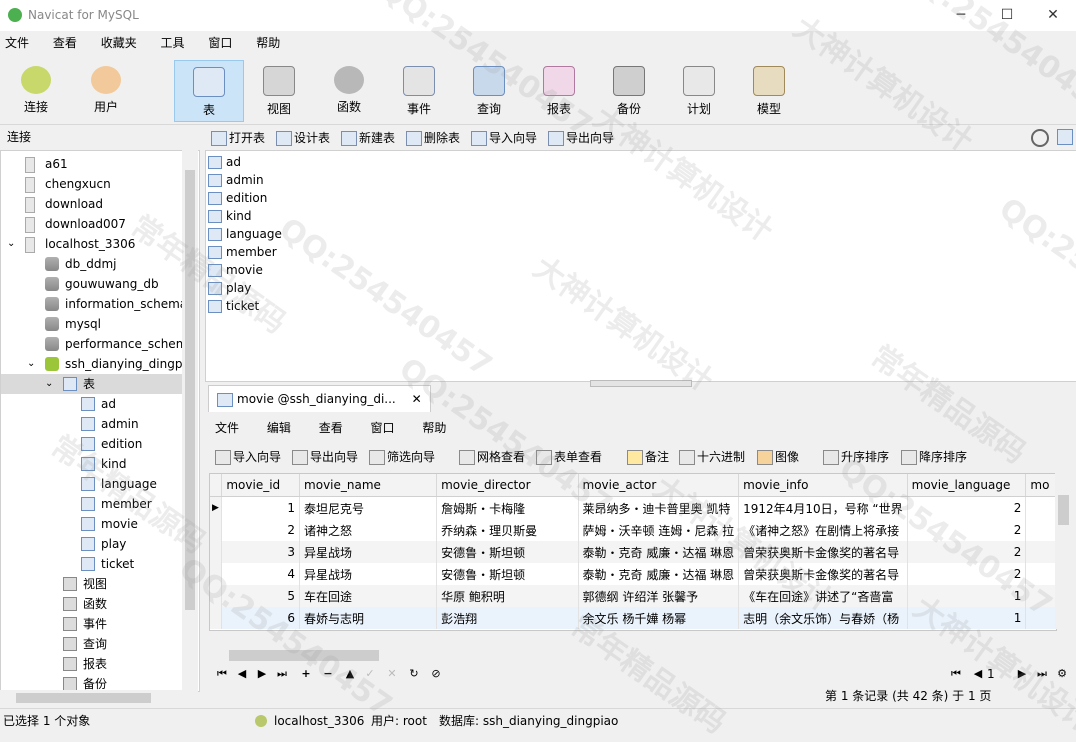 The width and height of the screenshot is (1076, 742). I want to click on open-table-button: 打开表, so click(238, 138).